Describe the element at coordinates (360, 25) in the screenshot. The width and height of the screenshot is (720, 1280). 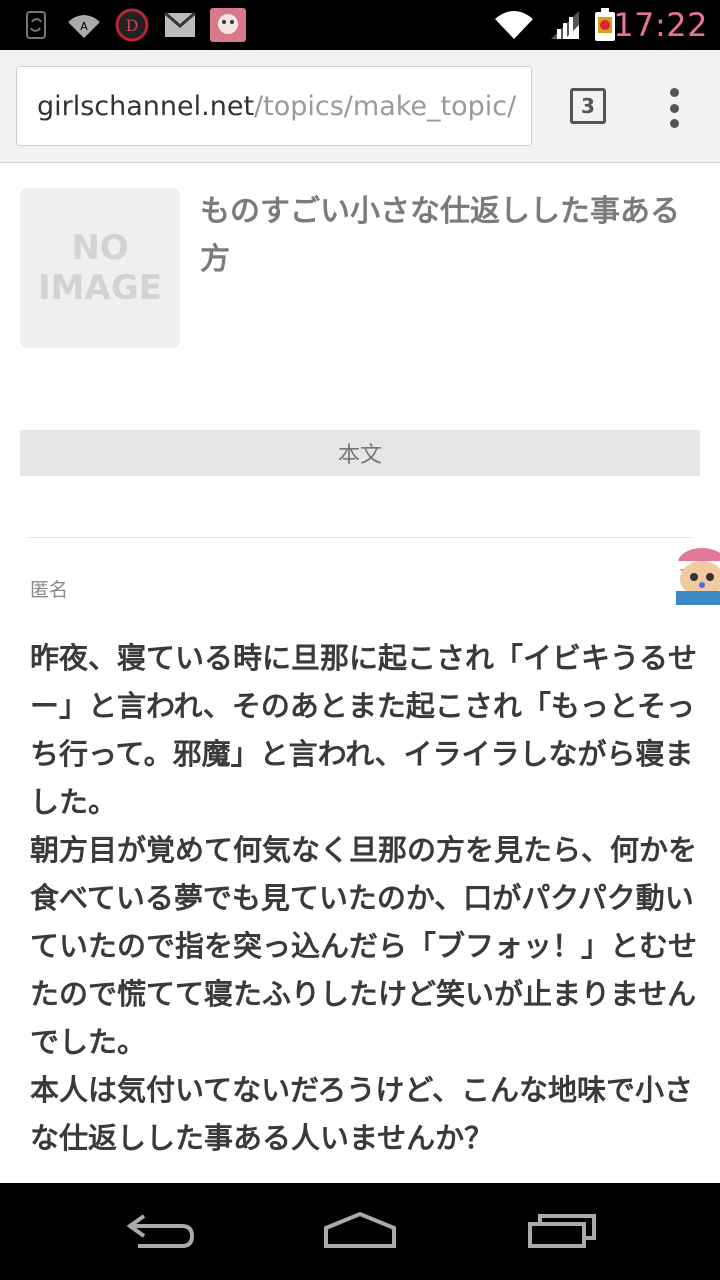
I see `status-bar: A D 17:22` at that location.